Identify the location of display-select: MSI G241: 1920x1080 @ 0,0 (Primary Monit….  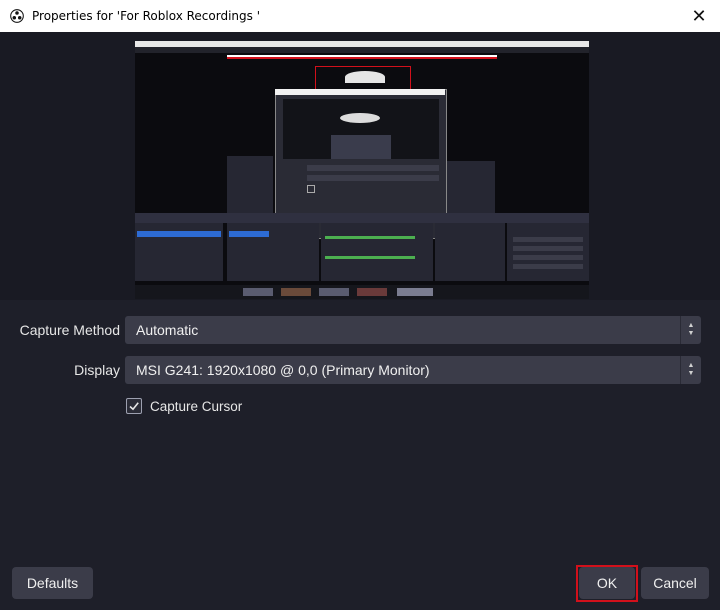
(413, 370).